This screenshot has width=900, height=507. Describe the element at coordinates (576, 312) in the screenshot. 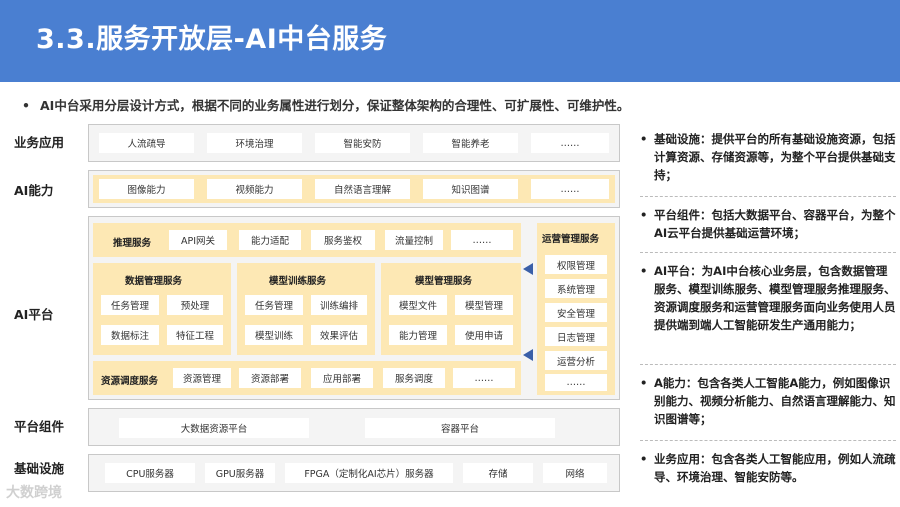

I see `ops-item: 安全管理` at that location.